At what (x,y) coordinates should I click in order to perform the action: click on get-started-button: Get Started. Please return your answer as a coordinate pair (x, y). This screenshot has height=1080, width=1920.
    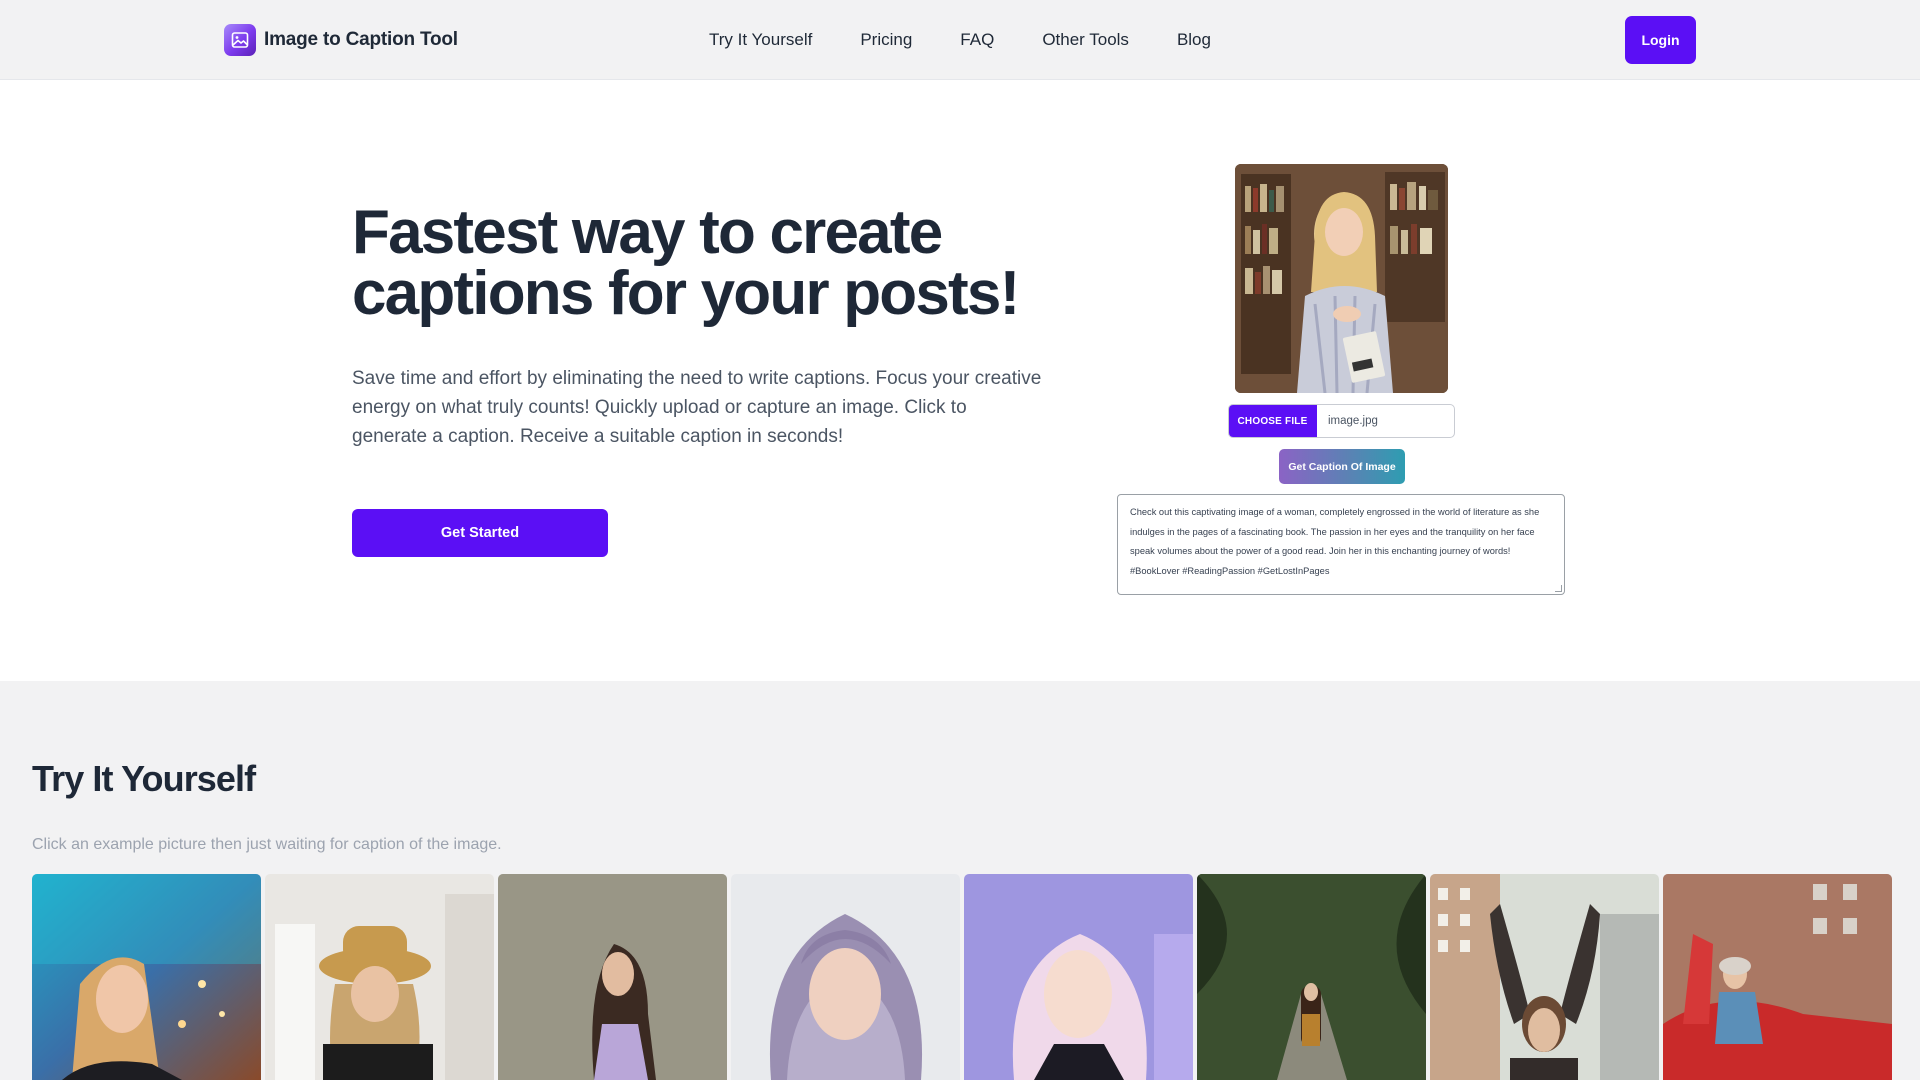
    Looking at the image, I should click on (480, 533).